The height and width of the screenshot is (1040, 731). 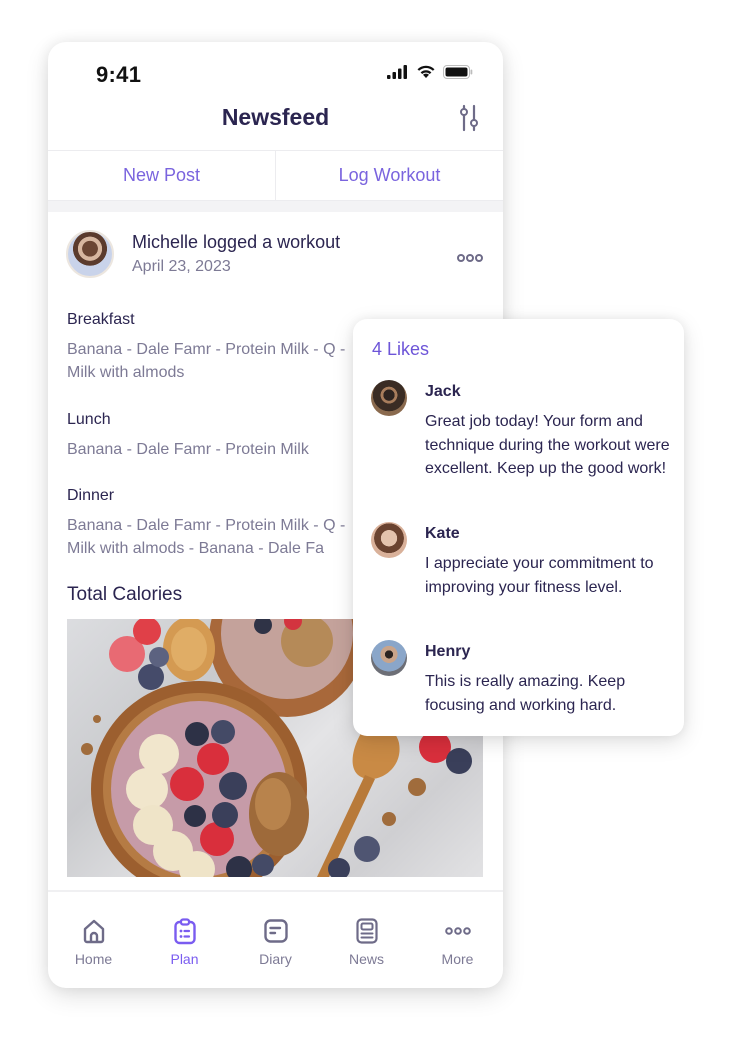 What do you see at coordinates (275, 117) in the screenshot?
I see `page-title: Newsfeed` at bounding box center [275, 117].